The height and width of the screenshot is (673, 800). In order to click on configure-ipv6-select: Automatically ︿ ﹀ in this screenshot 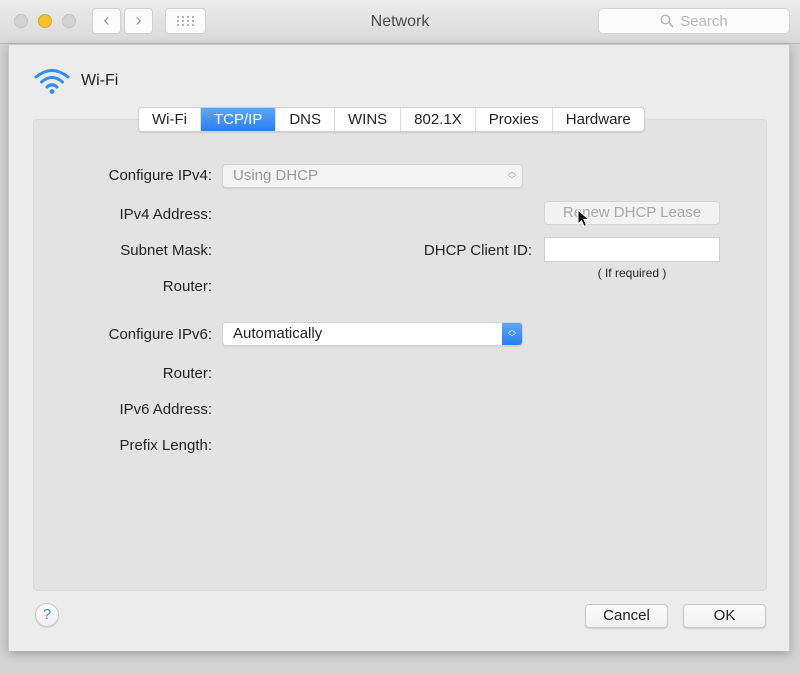, I will do `click(372, 334)`.